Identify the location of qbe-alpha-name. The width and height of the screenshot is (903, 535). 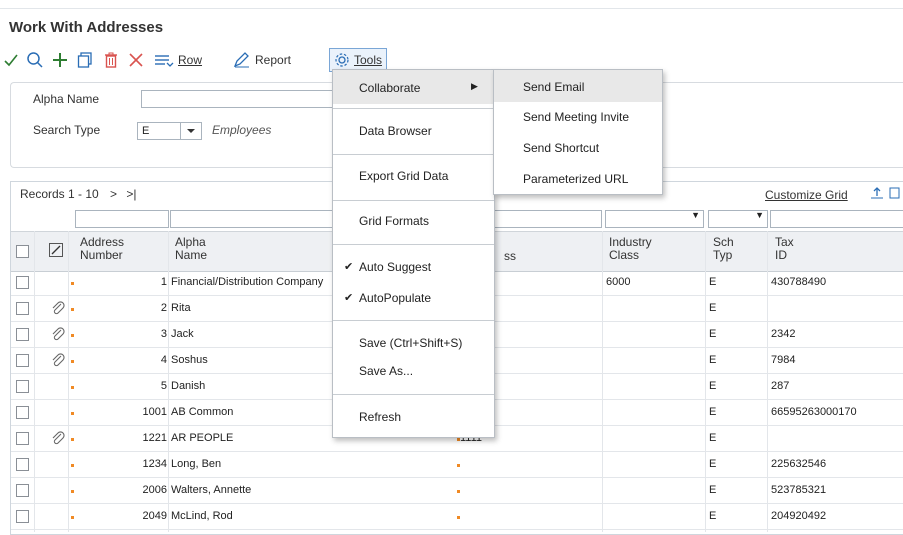
(252, 219).